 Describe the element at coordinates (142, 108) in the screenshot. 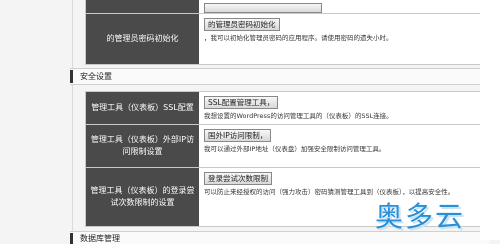

I see `row-label: 管理工具（仪表板）SSL配置` at that location.